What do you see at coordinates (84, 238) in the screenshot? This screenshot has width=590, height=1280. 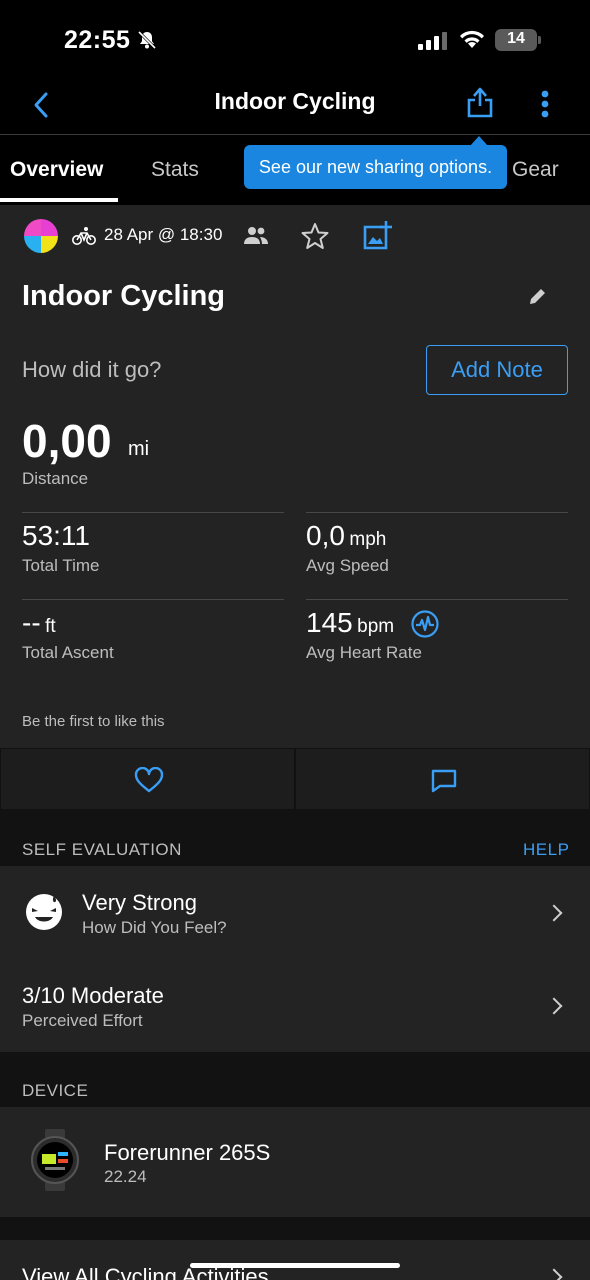 I see `bike-icon` at bounding box center [84, 238].